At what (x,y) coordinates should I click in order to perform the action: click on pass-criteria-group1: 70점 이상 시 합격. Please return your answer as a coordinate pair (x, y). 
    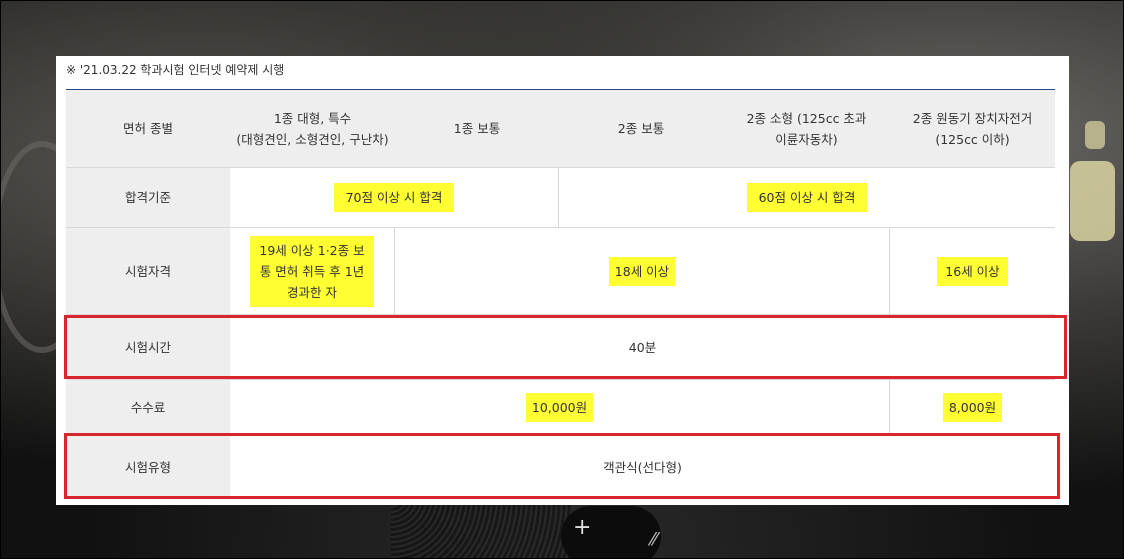
    Looking at the image, I should click on (394, 198).